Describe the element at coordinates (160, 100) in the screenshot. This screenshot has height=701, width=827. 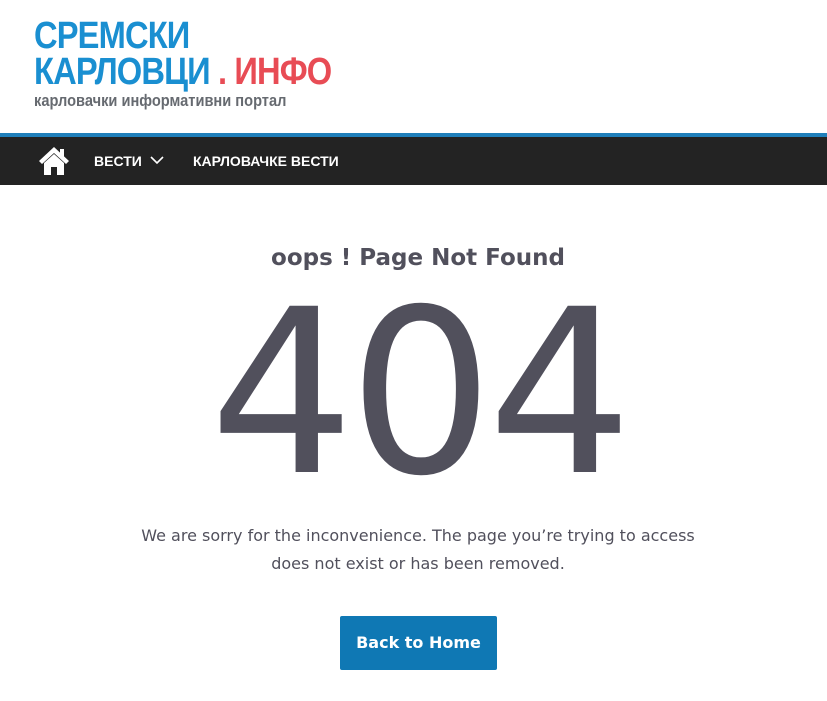
I see `site-tagline: карловачки информативни портал` at that location.